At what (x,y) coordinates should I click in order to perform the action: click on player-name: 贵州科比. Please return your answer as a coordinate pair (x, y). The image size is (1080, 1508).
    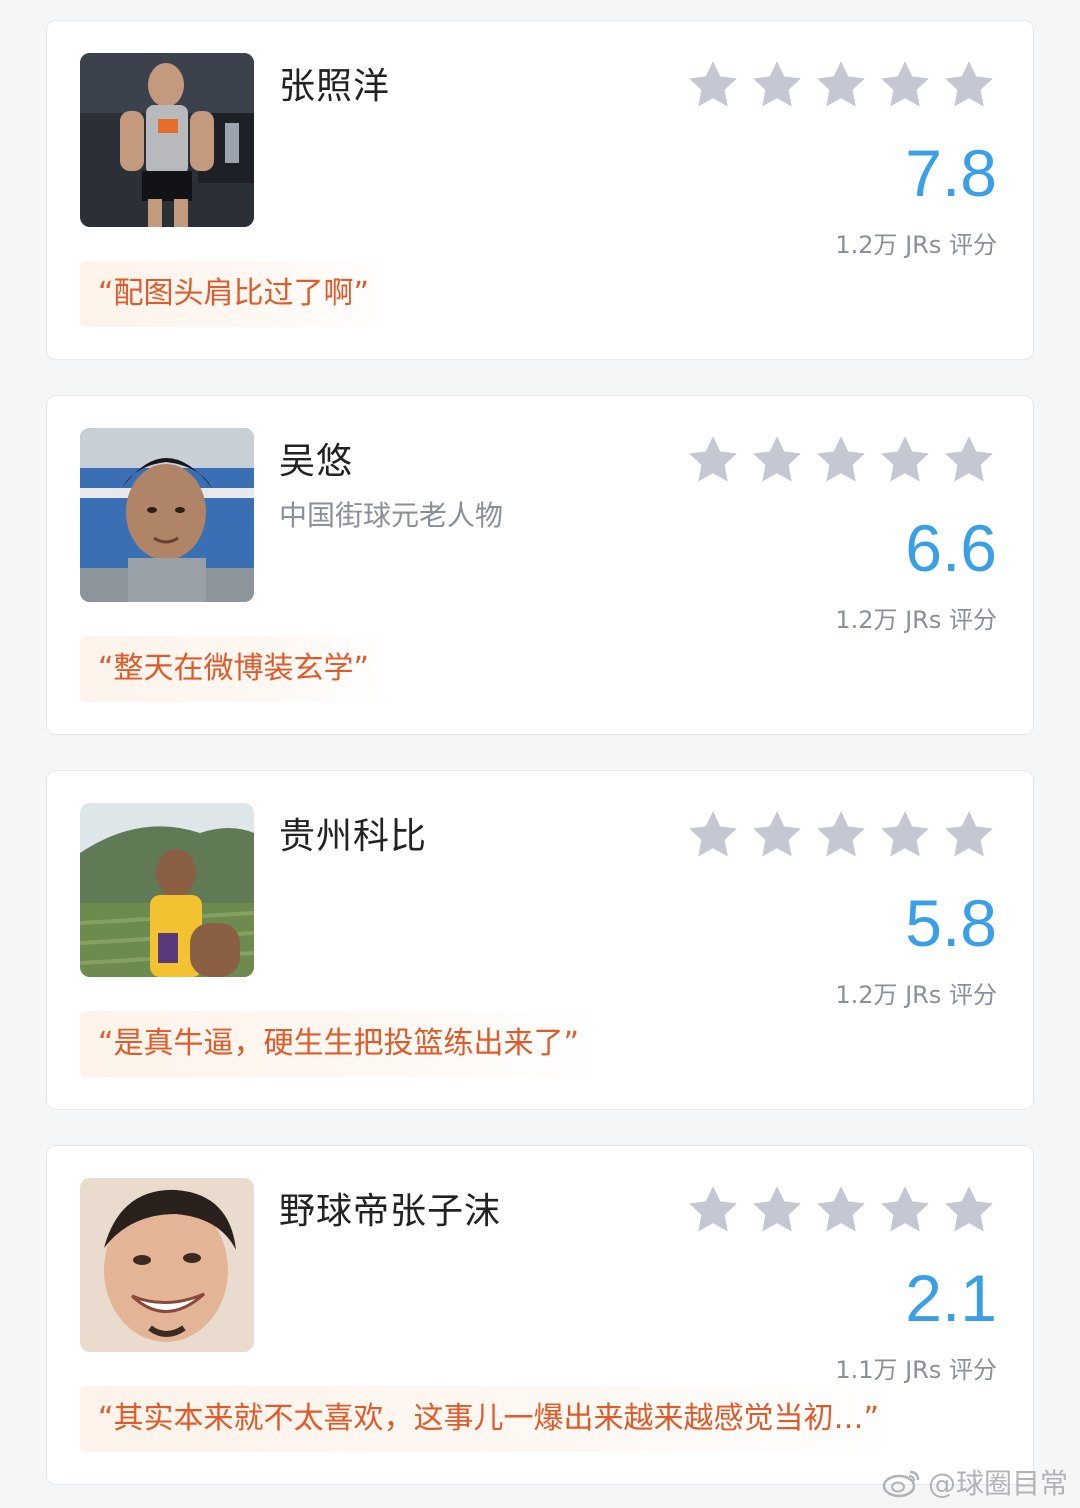
    Looking at the image, I should click on (353, 836).